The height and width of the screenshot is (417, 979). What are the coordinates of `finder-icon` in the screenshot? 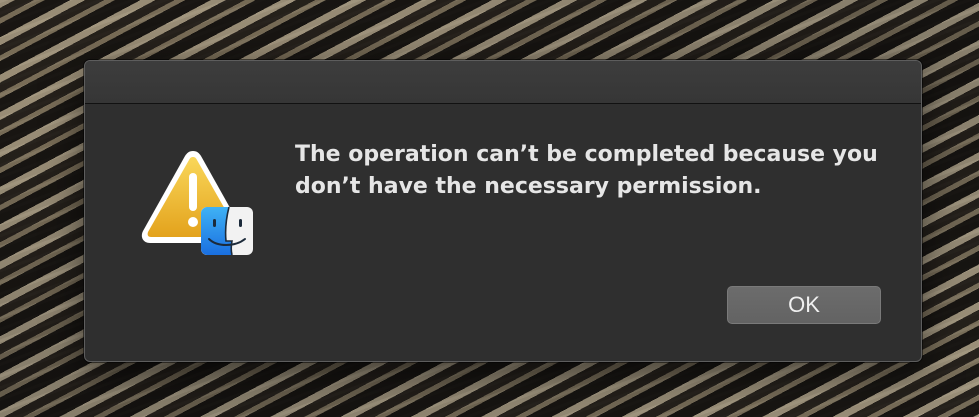 It's located at (227, 231).